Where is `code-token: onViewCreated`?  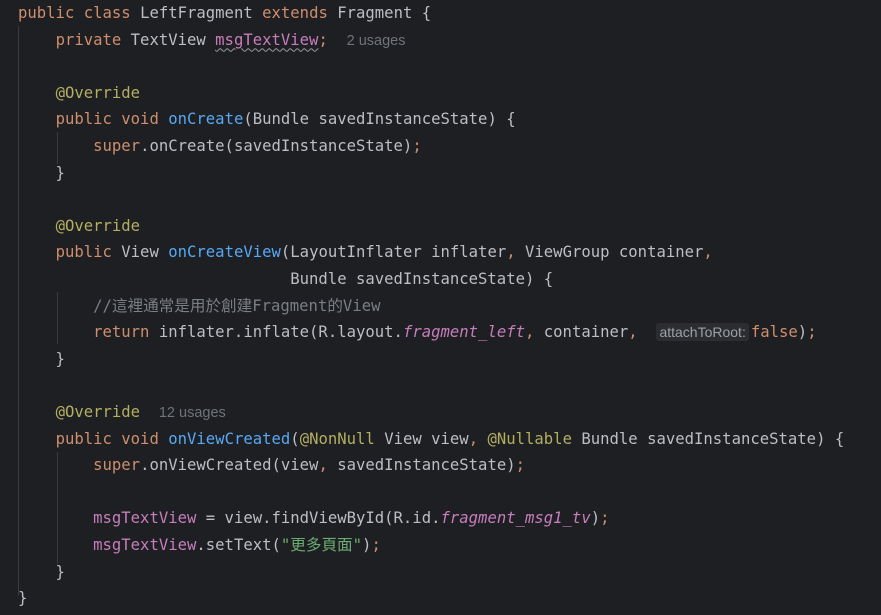 code-token: onViewCreated is located at coordinates (229, 438).